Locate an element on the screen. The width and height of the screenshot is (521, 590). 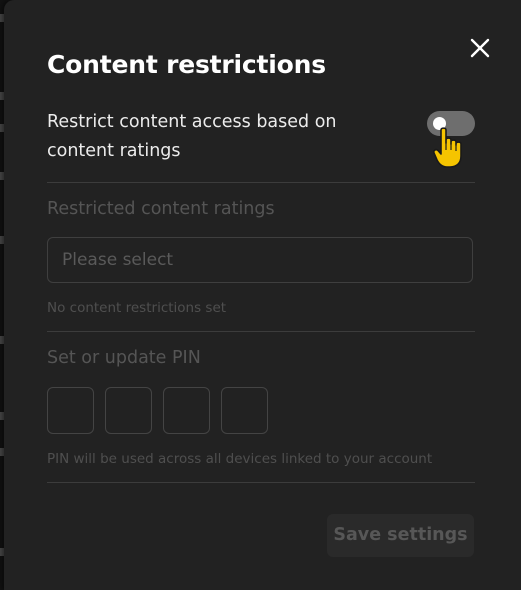
close-icon is located at coordinates (480, 48).